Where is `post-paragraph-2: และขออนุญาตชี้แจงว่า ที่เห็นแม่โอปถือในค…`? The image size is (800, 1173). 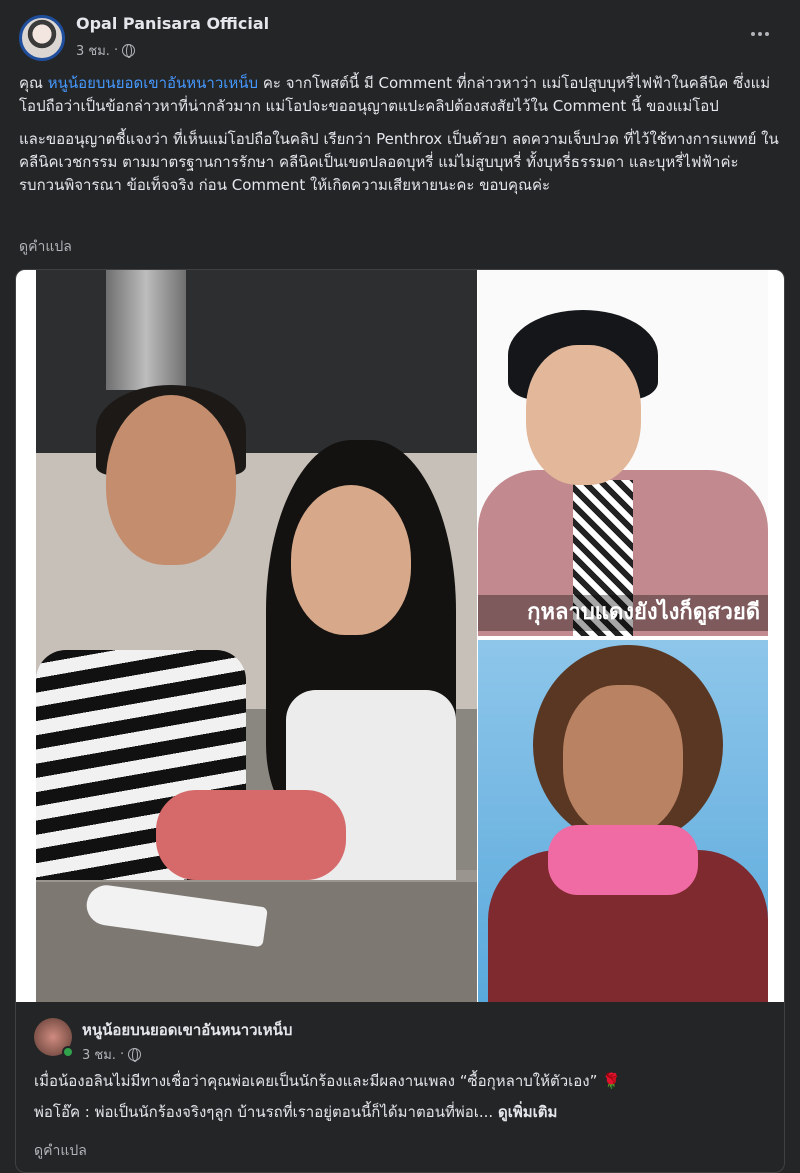 post-paragraph-2: และขออนุญาตชี้แจงว่า ที่เห็นแม่โอปถือในค… is located at coordinates (399, 162).